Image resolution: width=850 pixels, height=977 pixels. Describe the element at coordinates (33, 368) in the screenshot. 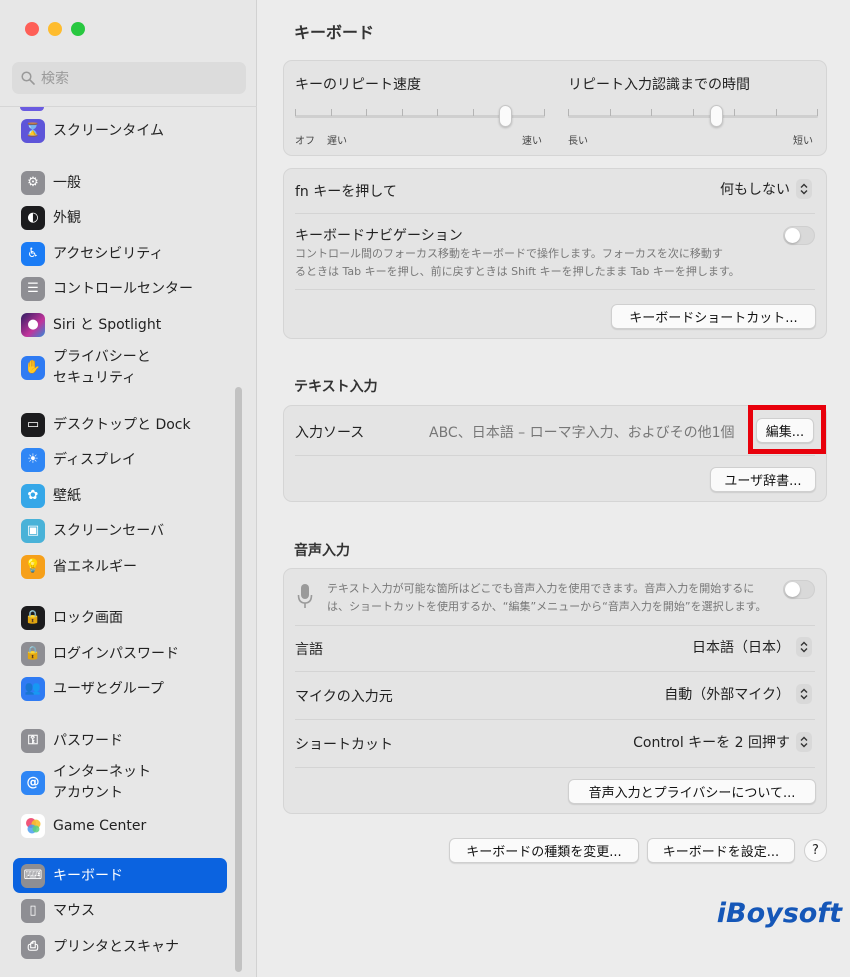

I see `hand-icon: ✋` at that location.